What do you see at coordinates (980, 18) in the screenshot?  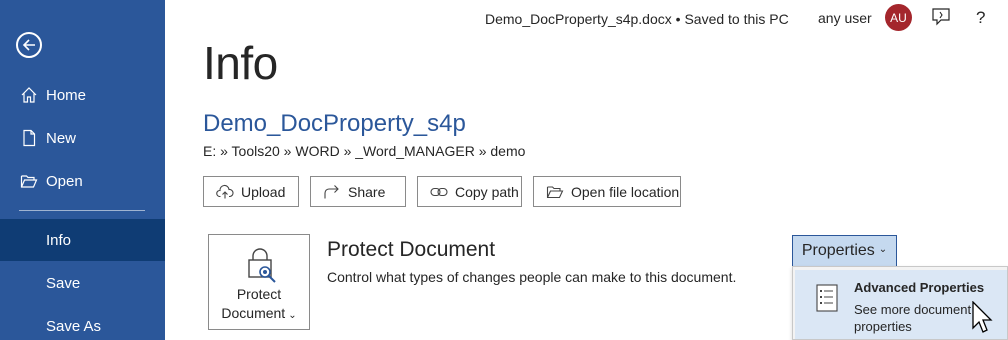 I see `help-icon: ?` at bounding box center [980, 18].